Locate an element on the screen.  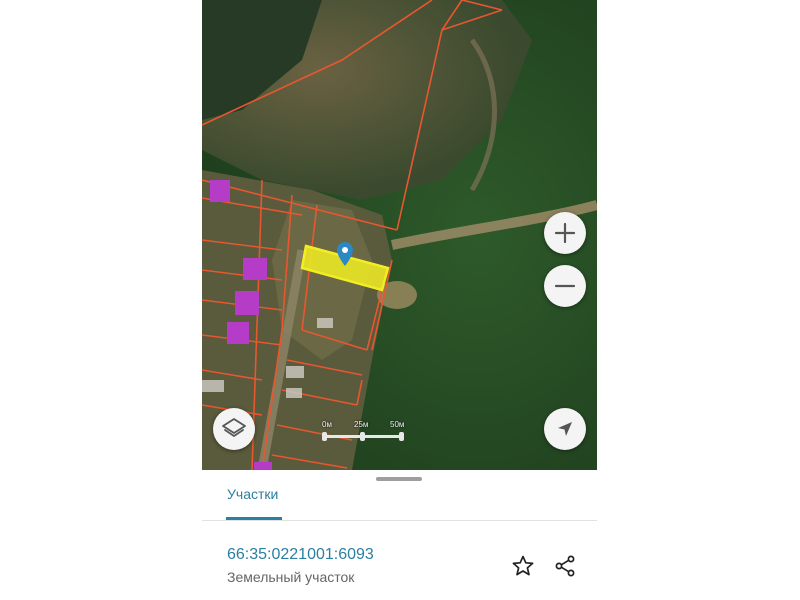
scale-label-0: 0м is located at coordinates (327, 424).